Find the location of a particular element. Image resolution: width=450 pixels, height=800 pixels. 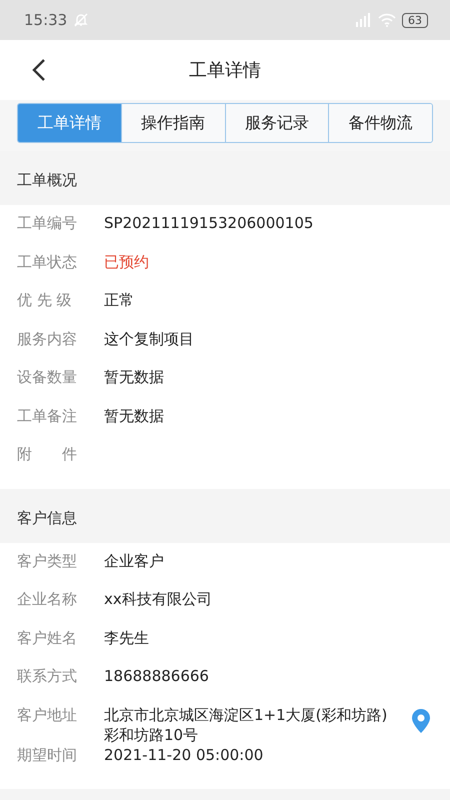

field-label: 工单编号 is located at coordinates (47, 223).